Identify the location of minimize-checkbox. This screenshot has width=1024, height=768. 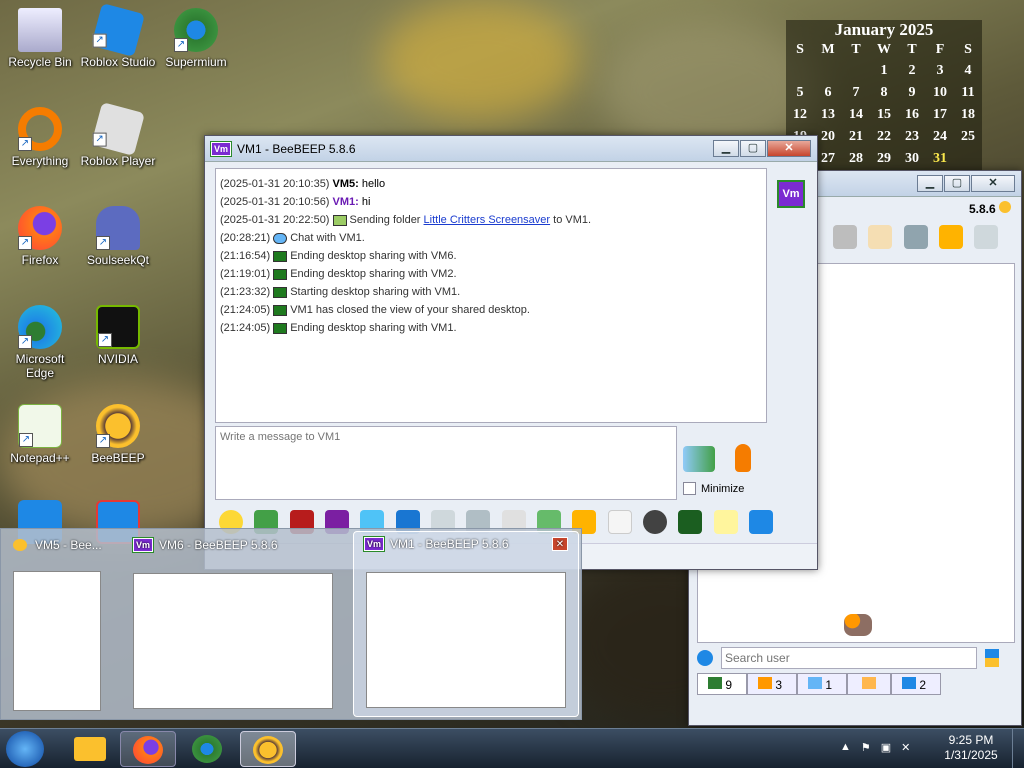
(689, 488).